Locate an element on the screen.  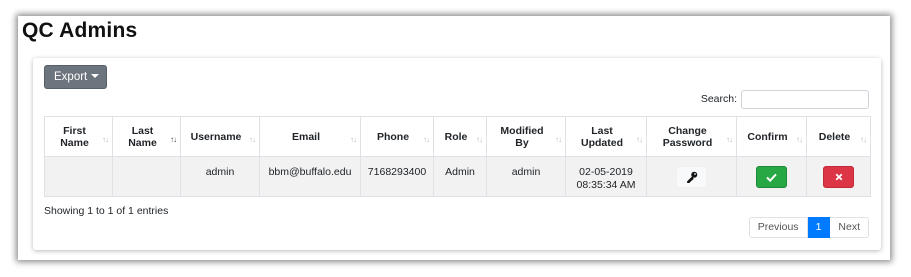
export-label: Export is located at coordinates (71, 77).